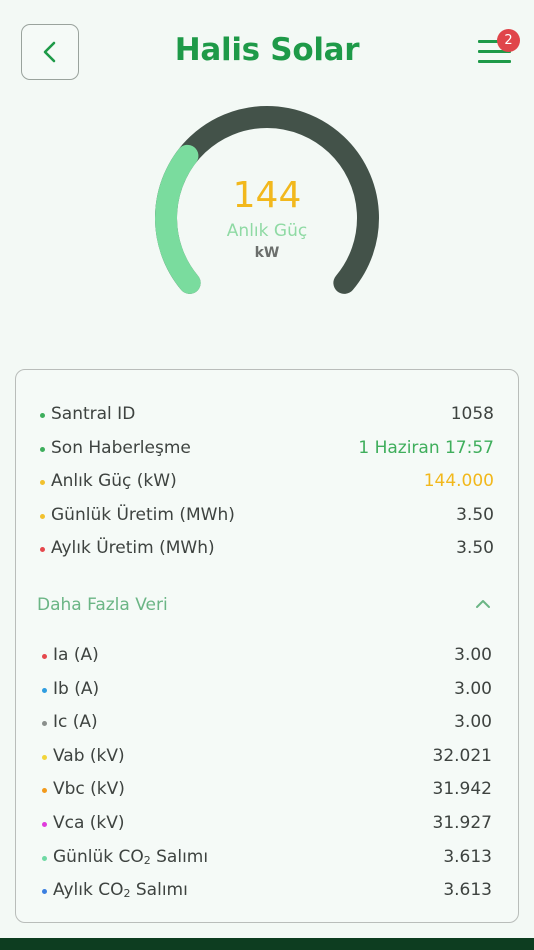 This screenshot has width=534, height=950. Describe the element at coordinates (143, 514) in the screenshot. I see `row-label: Günlük Üretim (MWh)` at that location.